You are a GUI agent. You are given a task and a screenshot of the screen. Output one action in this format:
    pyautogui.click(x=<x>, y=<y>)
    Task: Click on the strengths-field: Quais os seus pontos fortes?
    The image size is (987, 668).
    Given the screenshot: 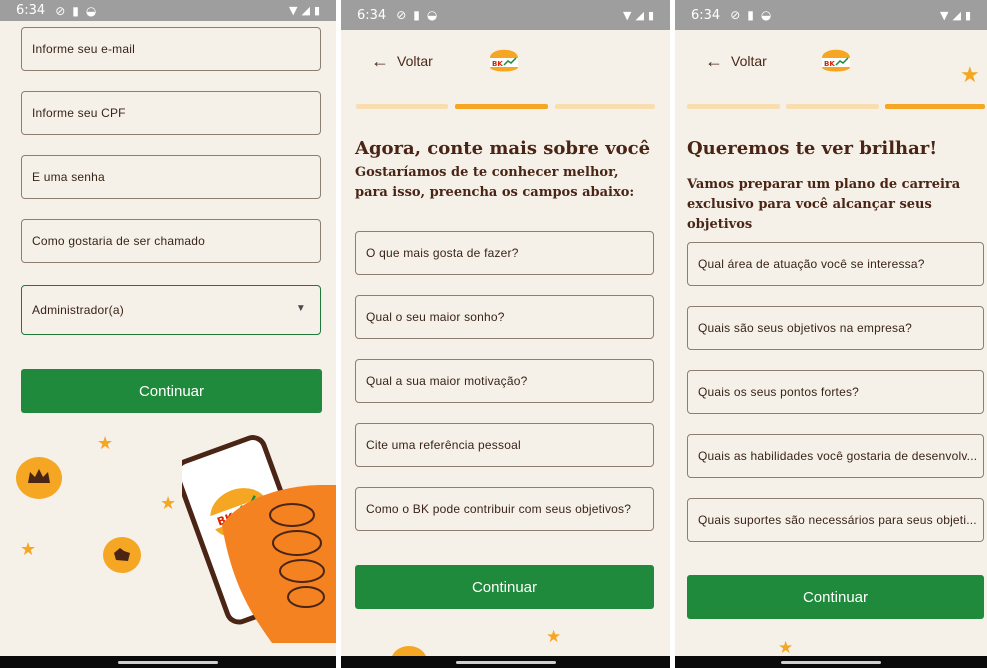 What is the action you would take?
    pyautogui.click(x=835, y=392)
    